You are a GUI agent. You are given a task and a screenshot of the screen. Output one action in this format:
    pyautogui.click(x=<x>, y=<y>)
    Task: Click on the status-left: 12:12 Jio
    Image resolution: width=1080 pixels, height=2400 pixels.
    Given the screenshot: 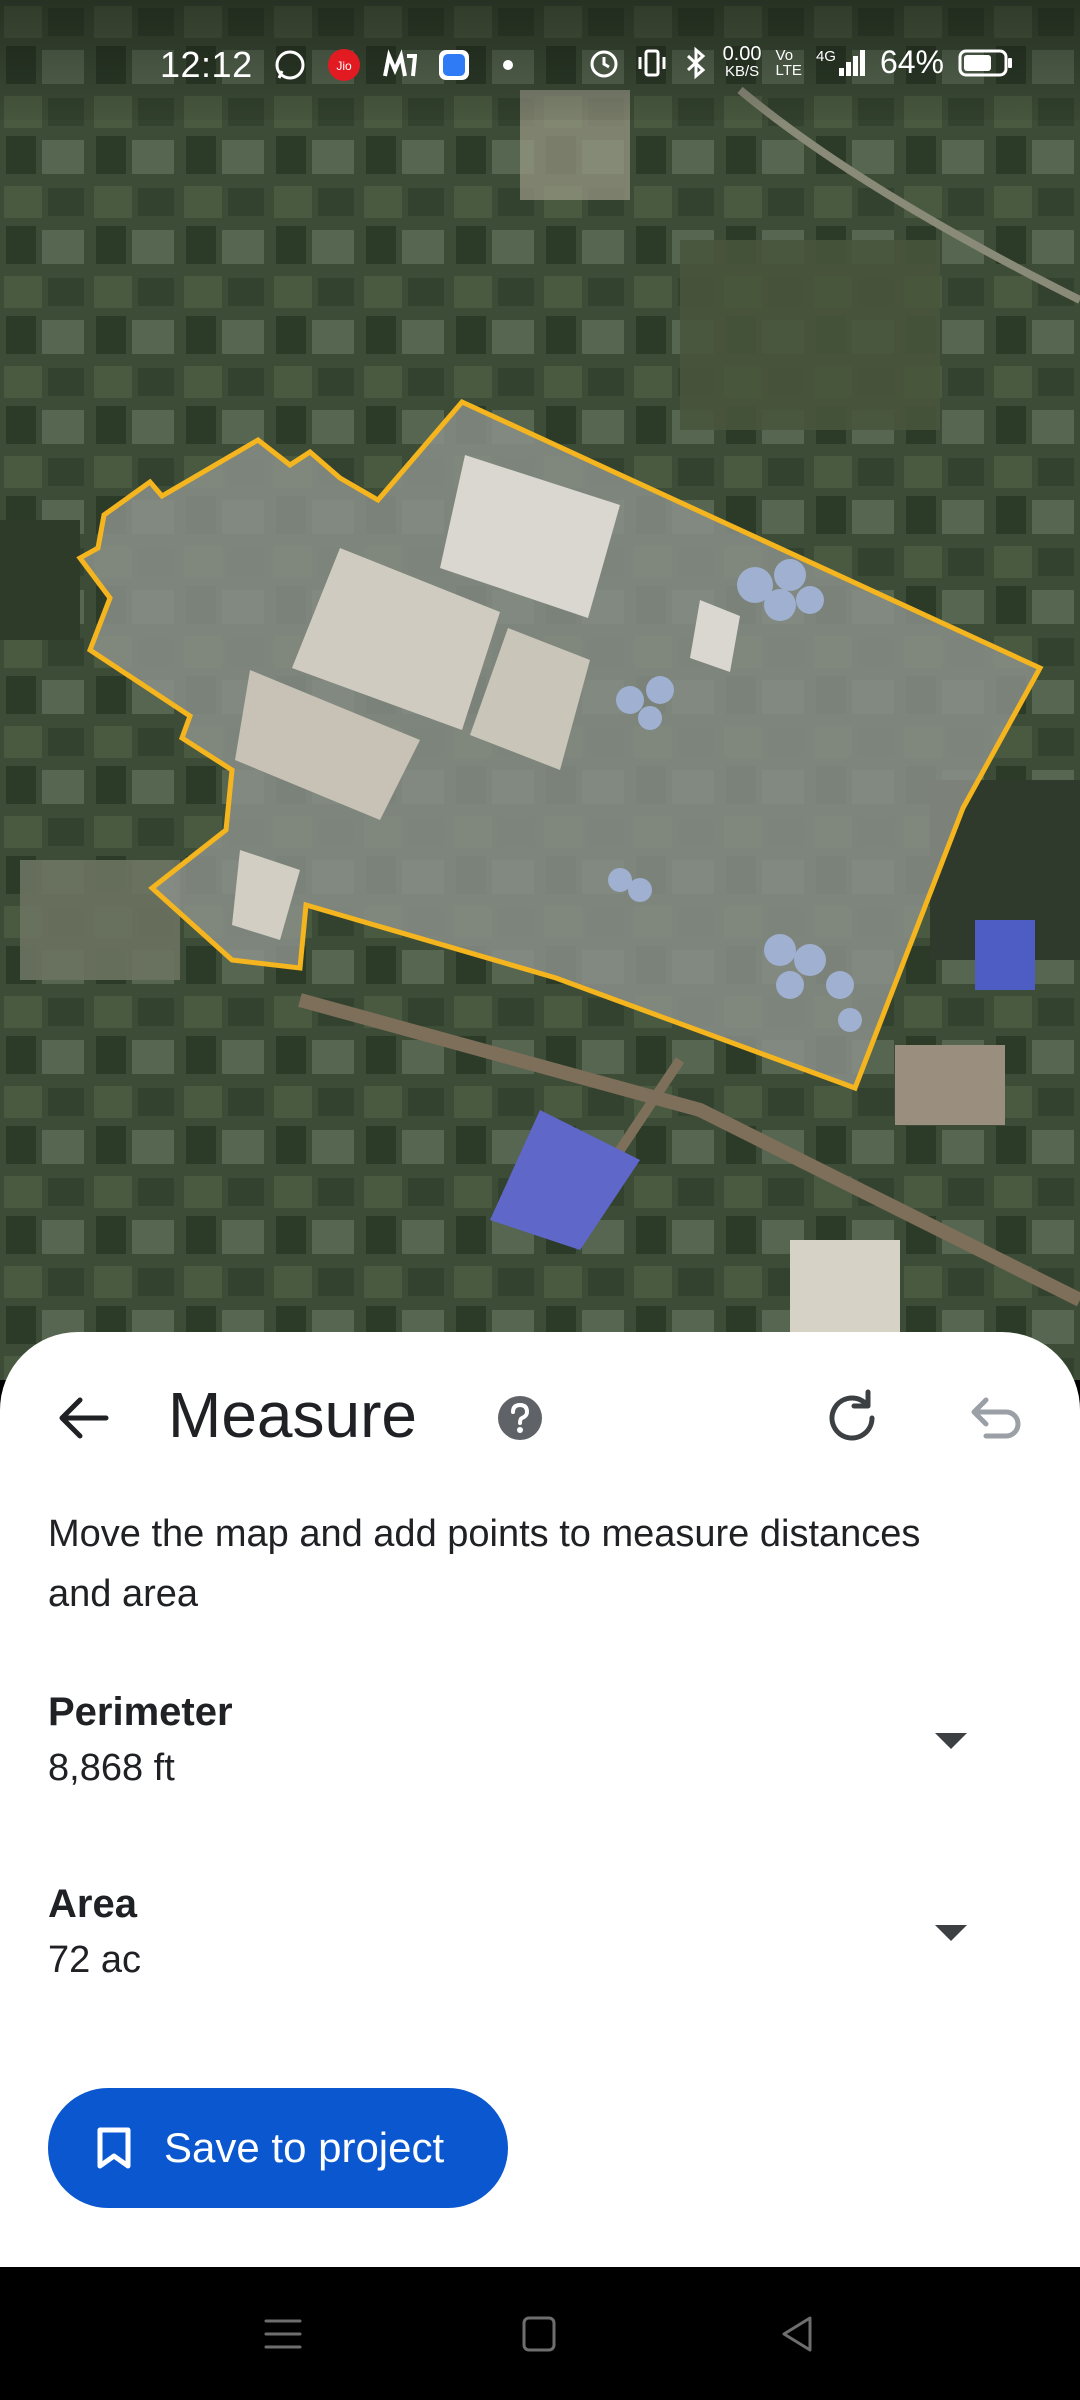 What is the action you would take?
    pyautogui.click(x=342, y=65)
    